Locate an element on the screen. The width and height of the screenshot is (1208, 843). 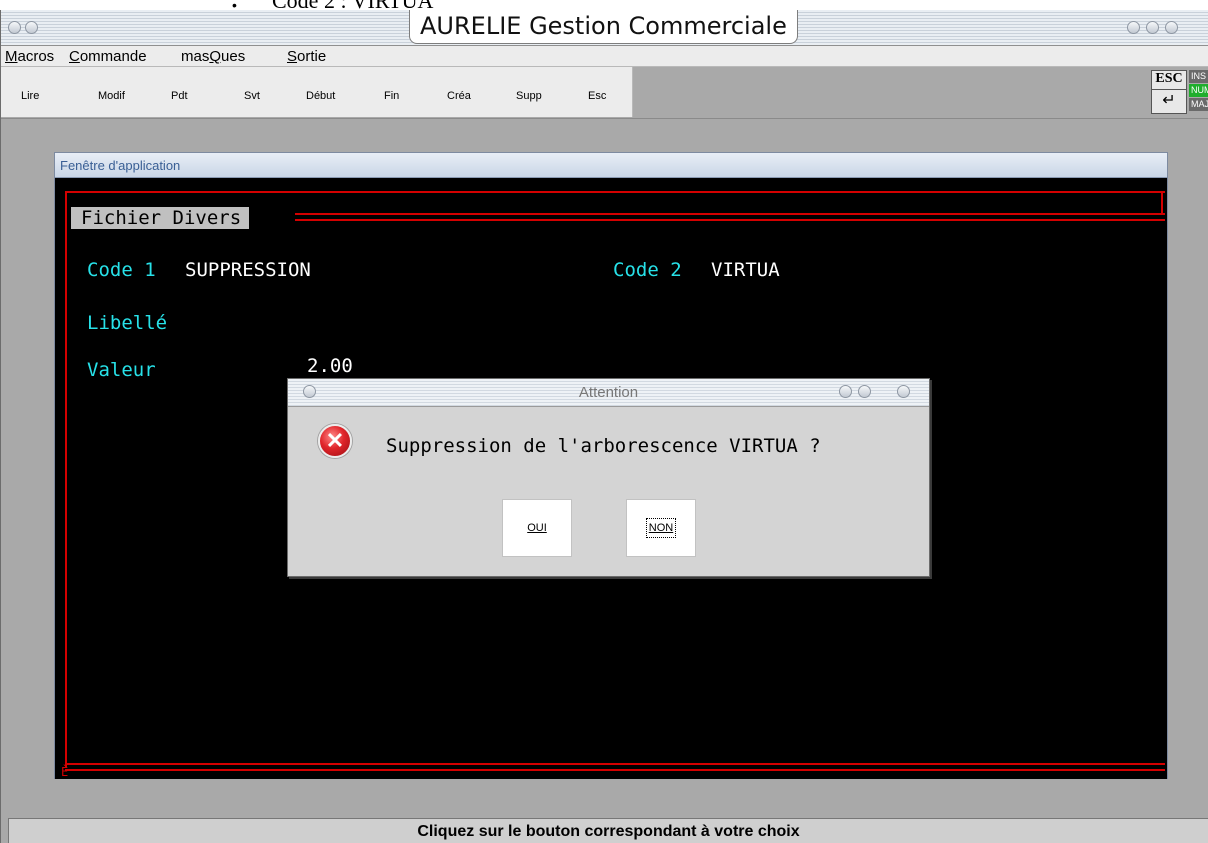
frame-title: Fichier Divers is located at coordinates (160, 218).